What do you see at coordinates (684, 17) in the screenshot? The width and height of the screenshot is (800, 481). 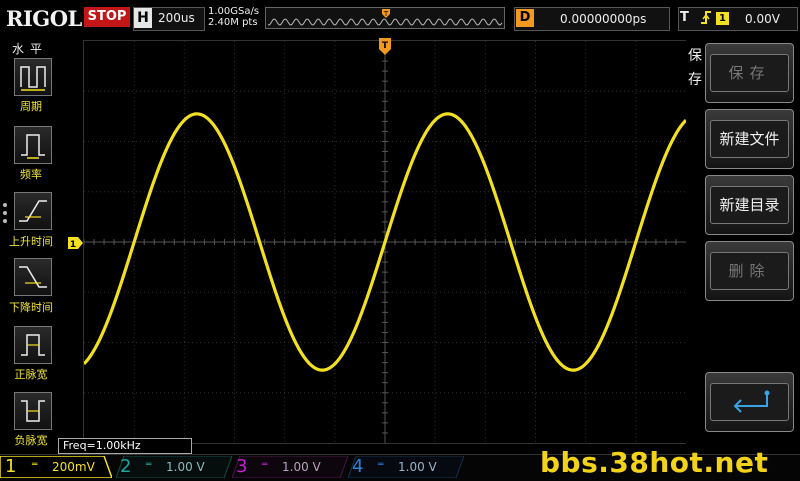 I see `trigger-label: T` at bounding box center [684, 17].